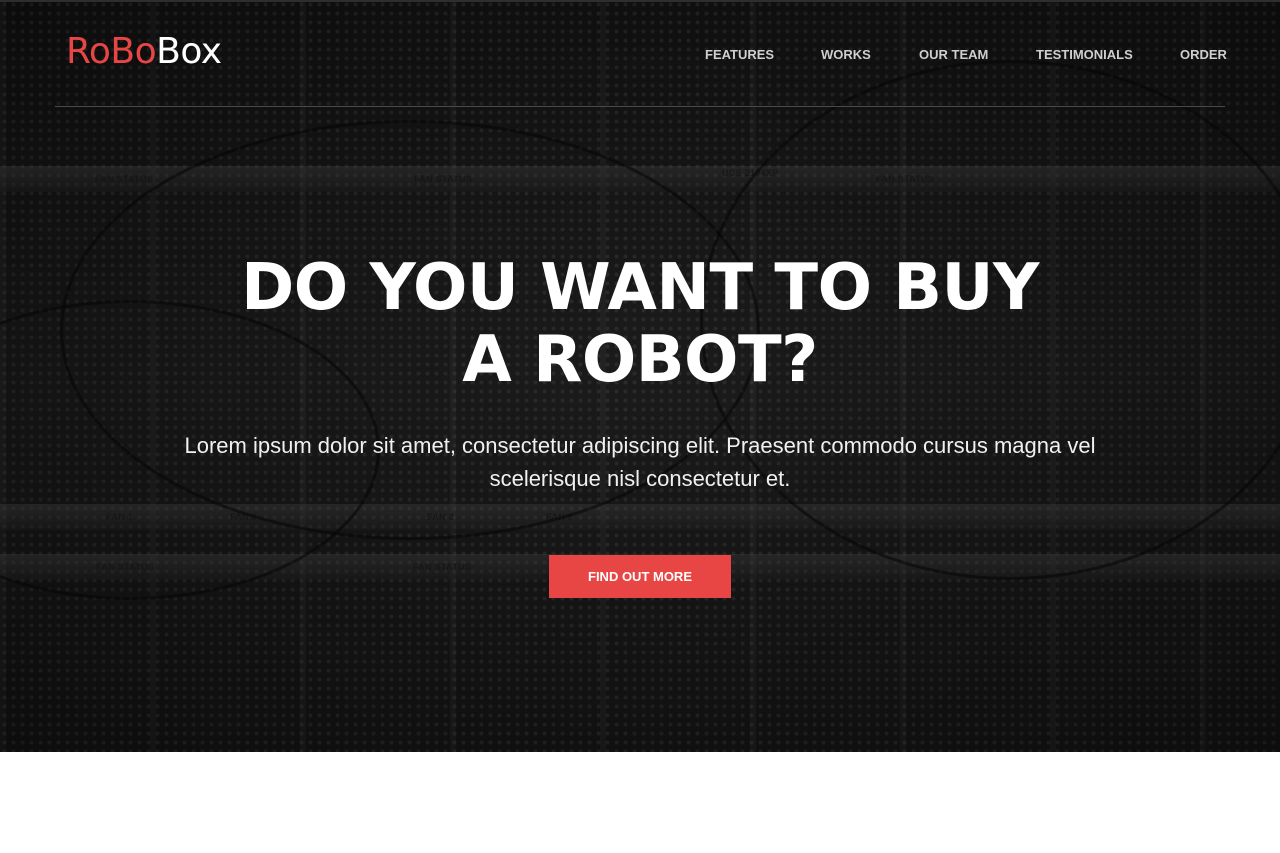 The width and height of the screenshot is (1280, 853). I want to click on logo-text-white: Box, so click(189, 51).